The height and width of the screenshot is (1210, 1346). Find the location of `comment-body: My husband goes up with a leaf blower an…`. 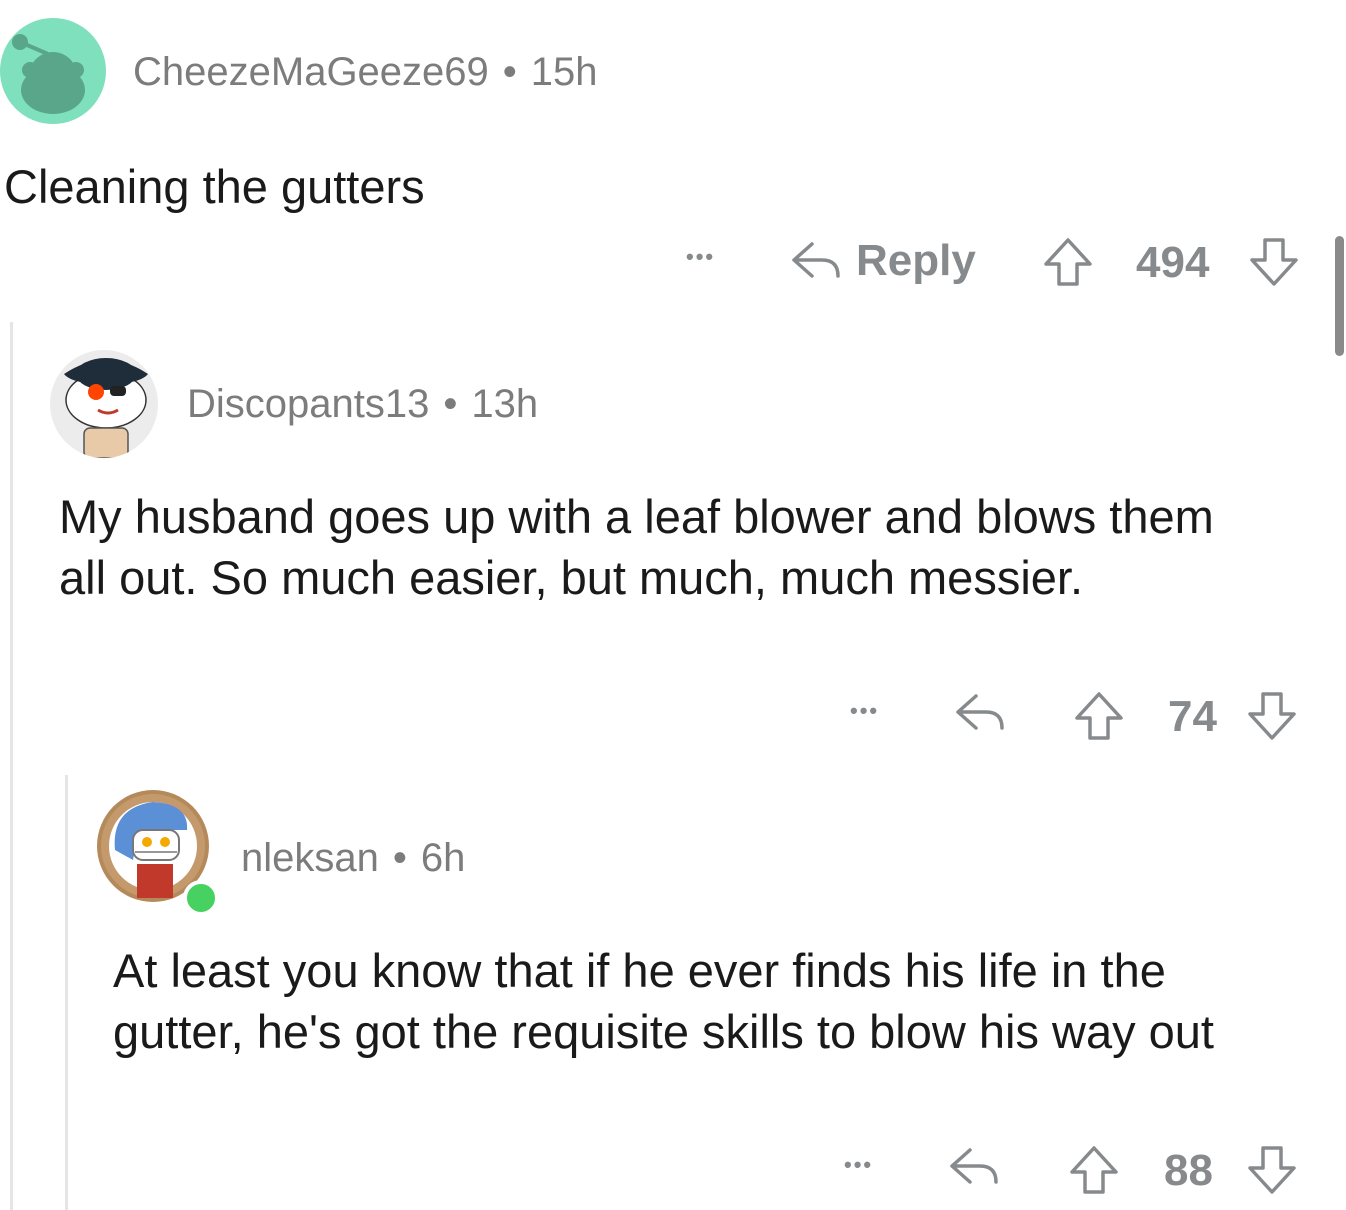

comment-body: My husband goes up with a leaf blower an… is located at coordinates (636, 547).